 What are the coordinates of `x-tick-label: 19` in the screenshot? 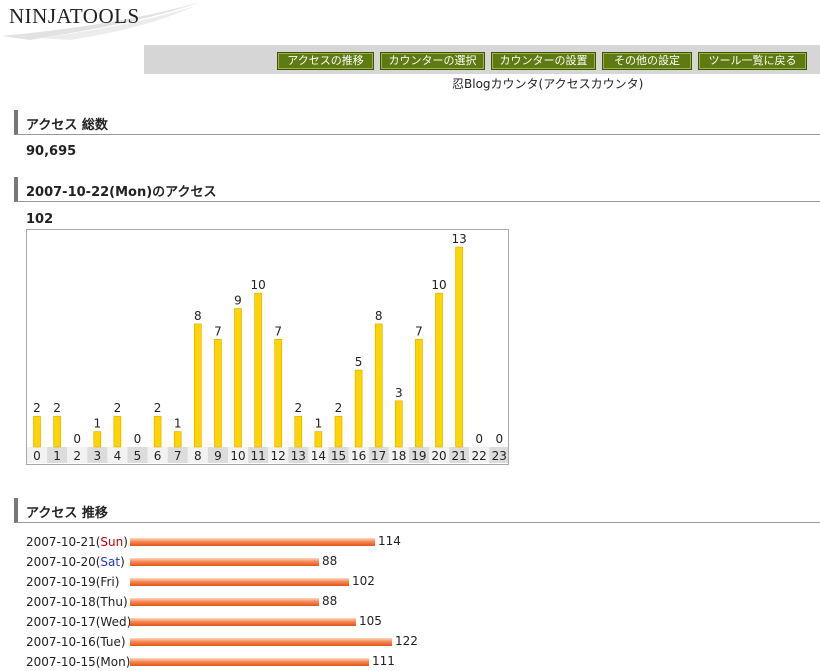 It's located at (418, 456).